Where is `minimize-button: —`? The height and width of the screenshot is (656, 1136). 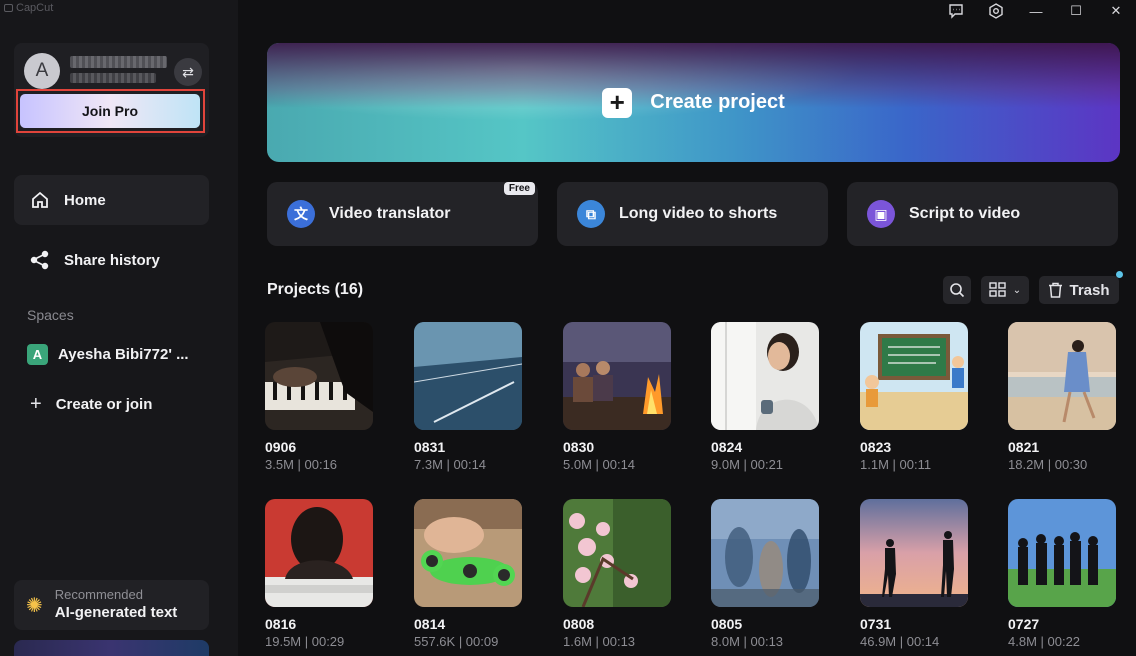 minimize-button: — is located at coordinates (1036, 11).